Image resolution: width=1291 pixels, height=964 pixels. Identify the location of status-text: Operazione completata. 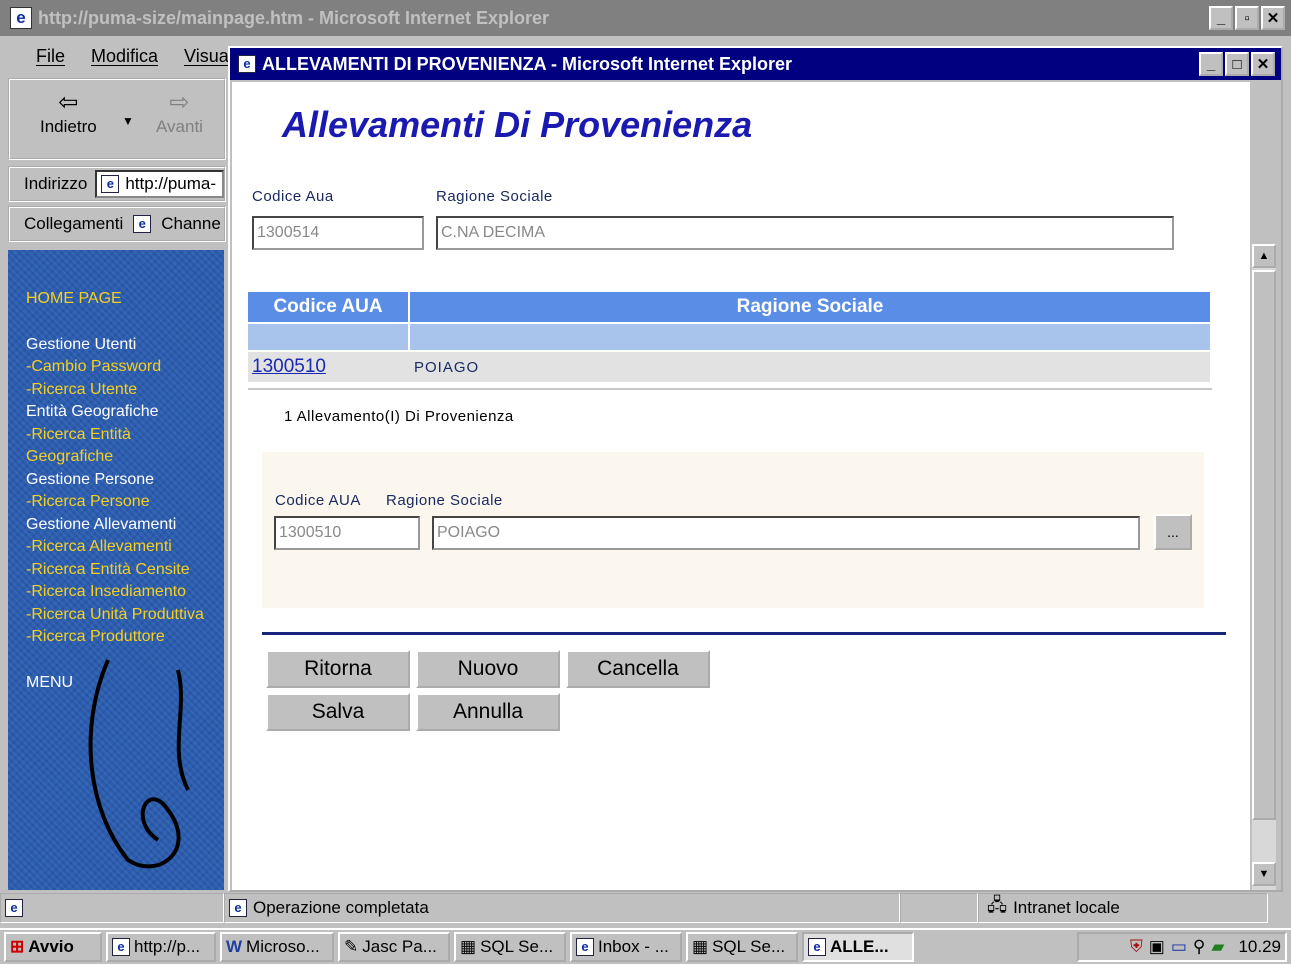
(341, 907).